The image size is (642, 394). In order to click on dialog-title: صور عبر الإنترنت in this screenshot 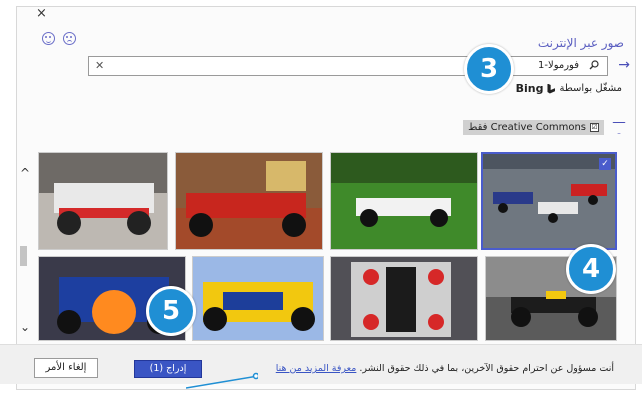, I will do `click(580, 43)`.